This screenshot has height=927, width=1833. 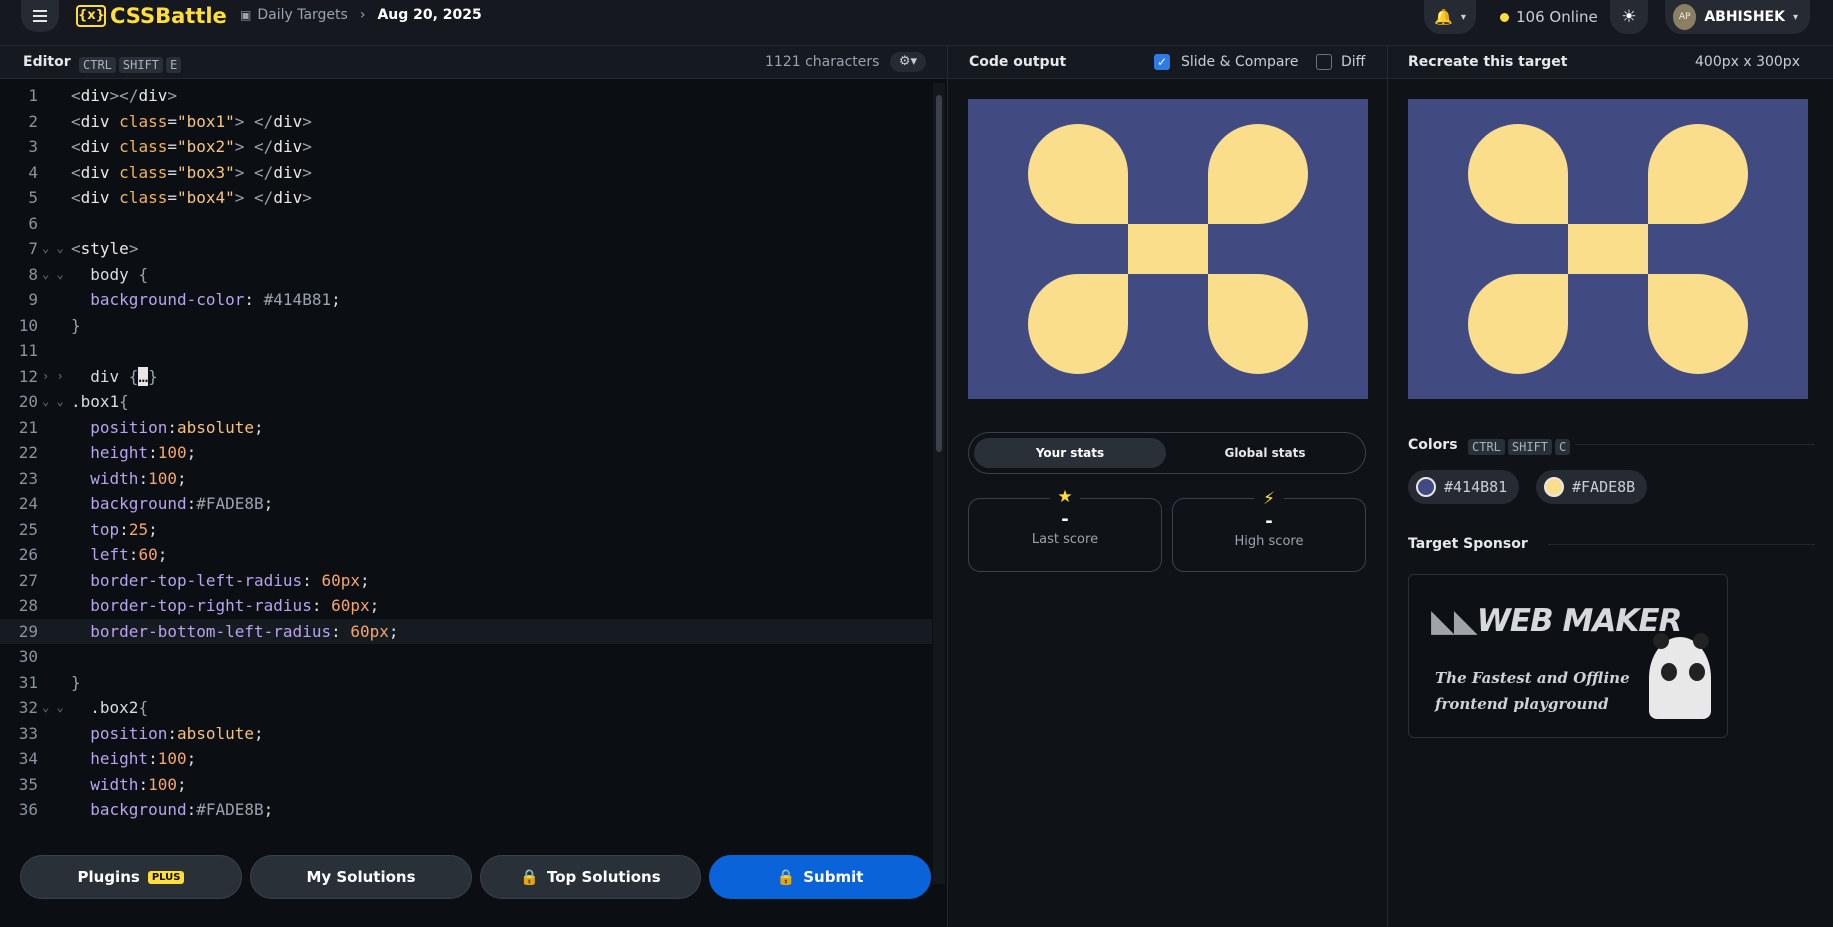 What do you see at coordinates (466, 734) in the screenshot?
I see `code-line: 33 position:absolute;` at bounding box center [466, 734].